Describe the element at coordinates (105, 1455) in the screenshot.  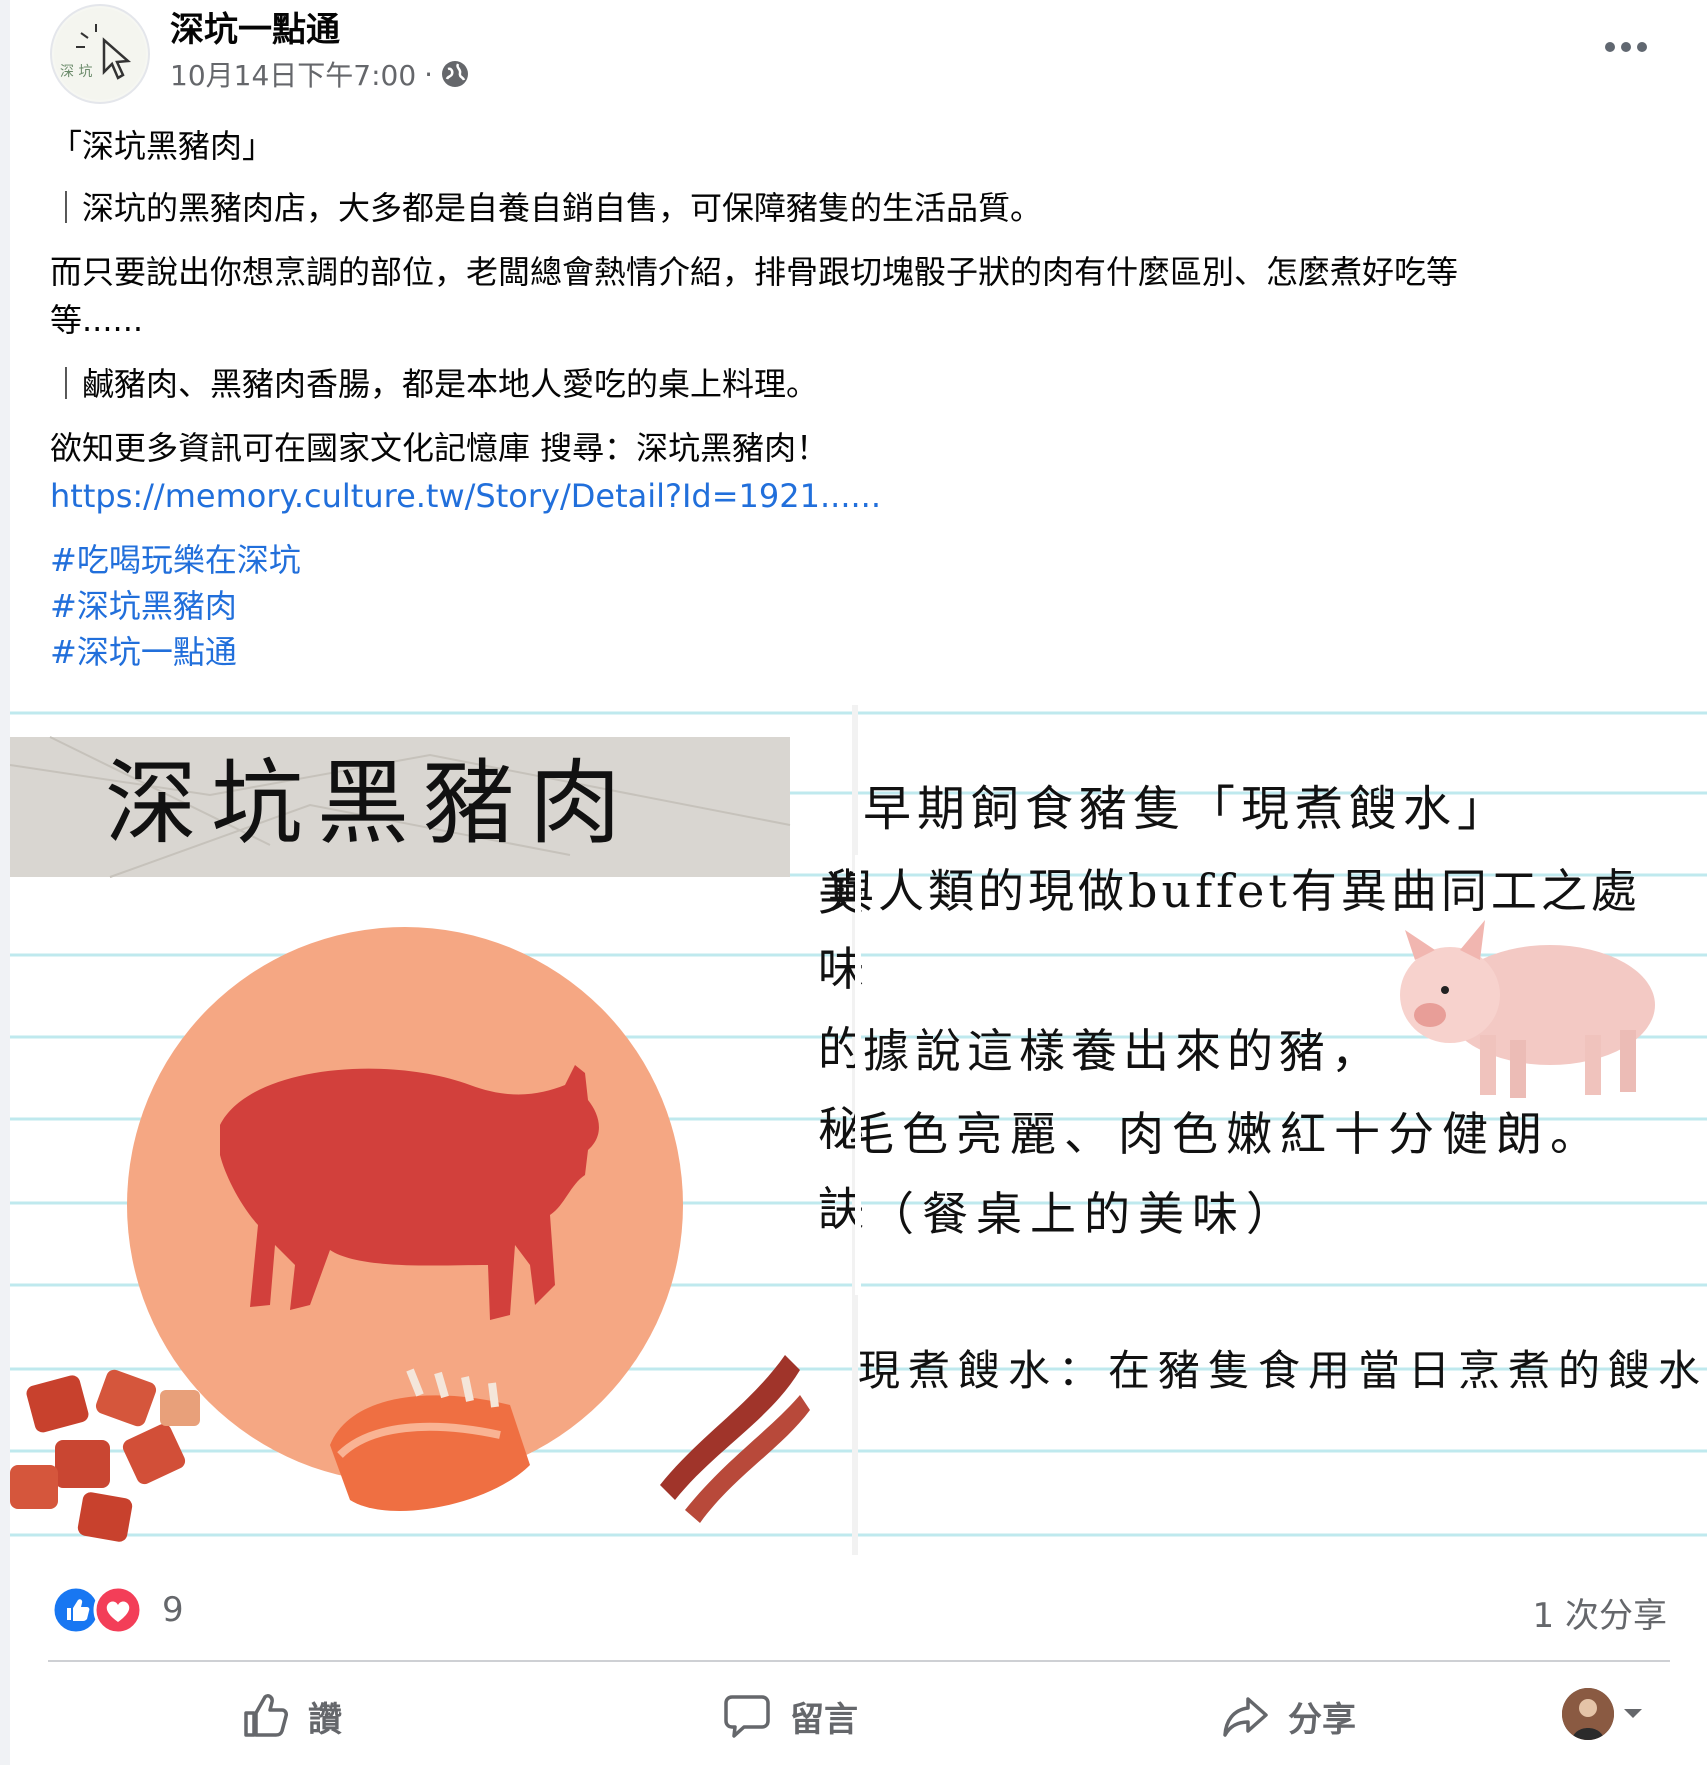
I see `meat-cubes-icon` at that location.